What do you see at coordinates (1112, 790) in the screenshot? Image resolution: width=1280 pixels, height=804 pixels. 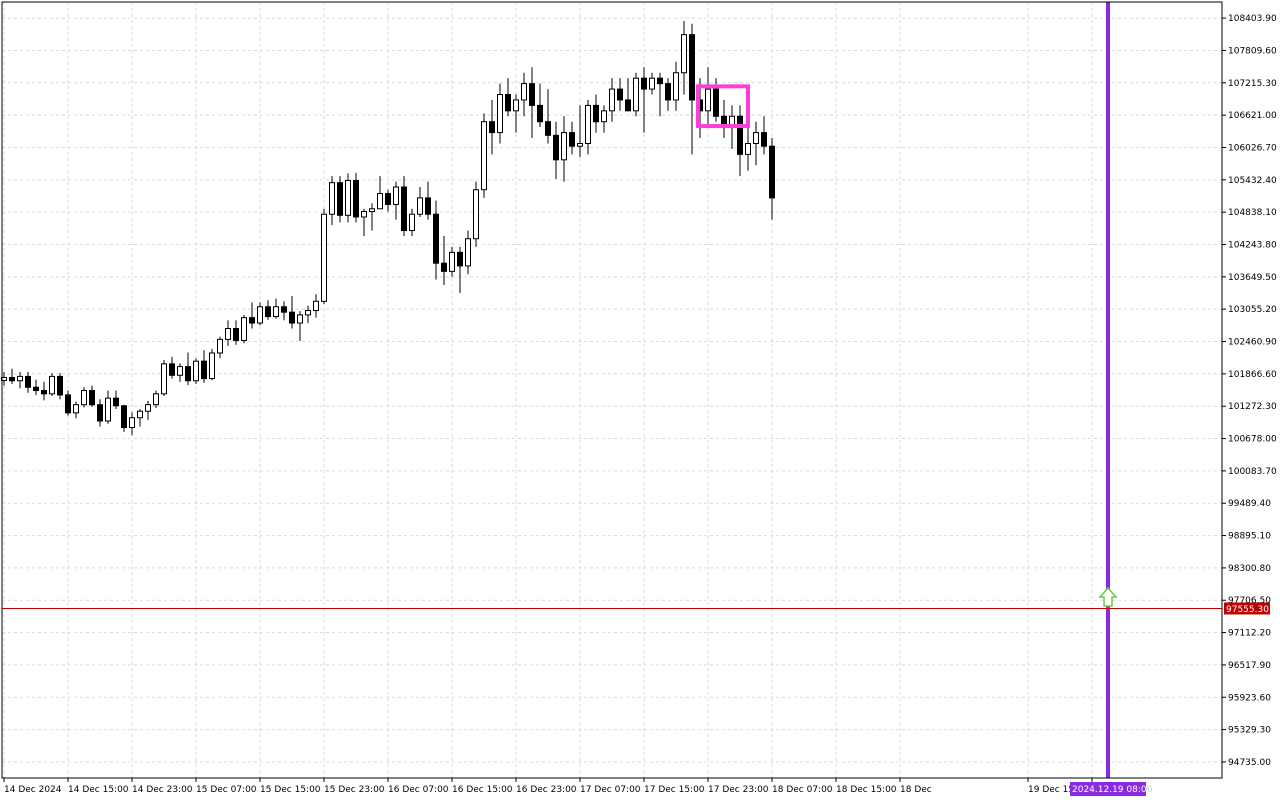 I see `vline-date-label: 2024.12.19 08:00` at bounding box center [1112, 790].